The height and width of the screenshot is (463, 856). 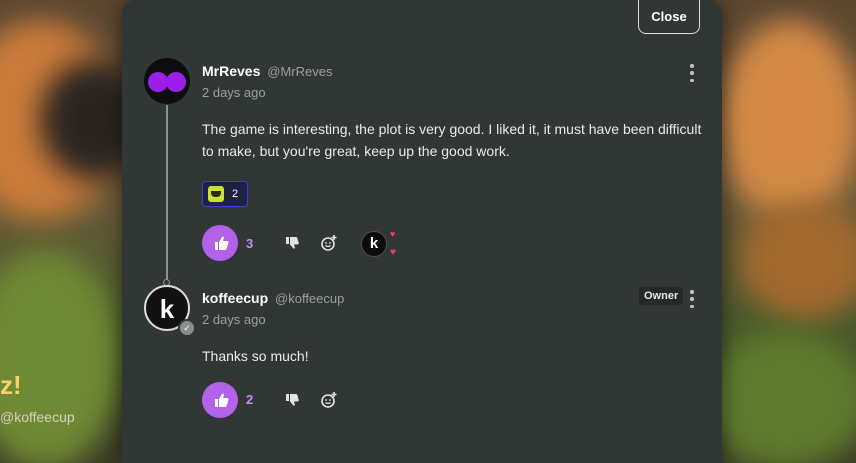 What do you see at coordinates (235, 194) in the screenshot?
I see `reaction-count: 2` at bounding box center [235, 194].